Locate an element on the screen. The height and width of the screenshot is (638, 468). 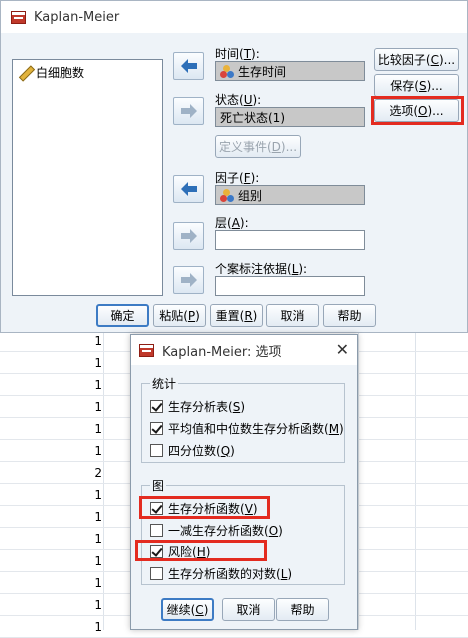
move-to-status-button is located at coordinates (188, 111).